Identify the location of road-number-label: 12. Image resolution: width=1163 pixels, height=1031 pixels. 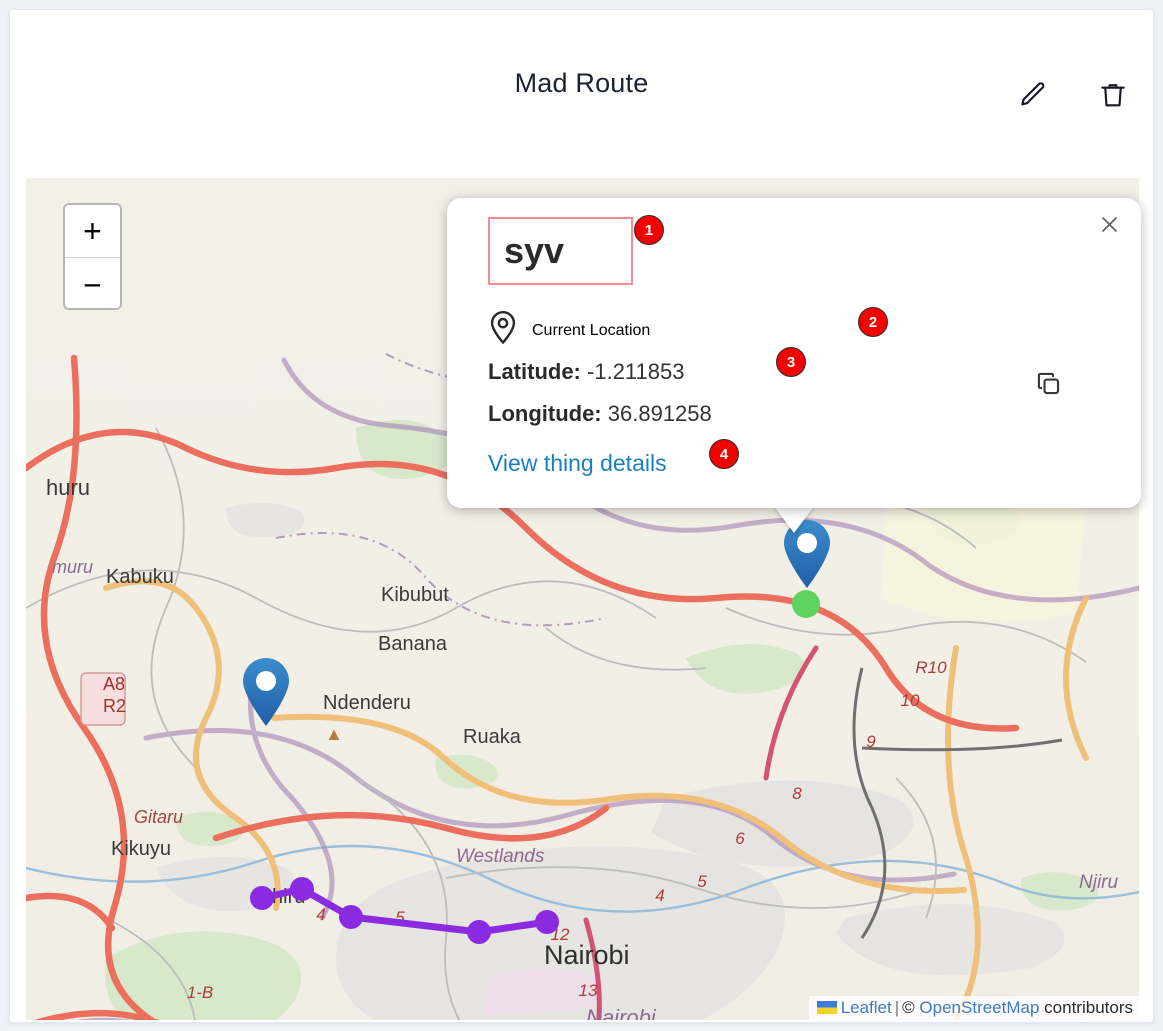
(560, 934).